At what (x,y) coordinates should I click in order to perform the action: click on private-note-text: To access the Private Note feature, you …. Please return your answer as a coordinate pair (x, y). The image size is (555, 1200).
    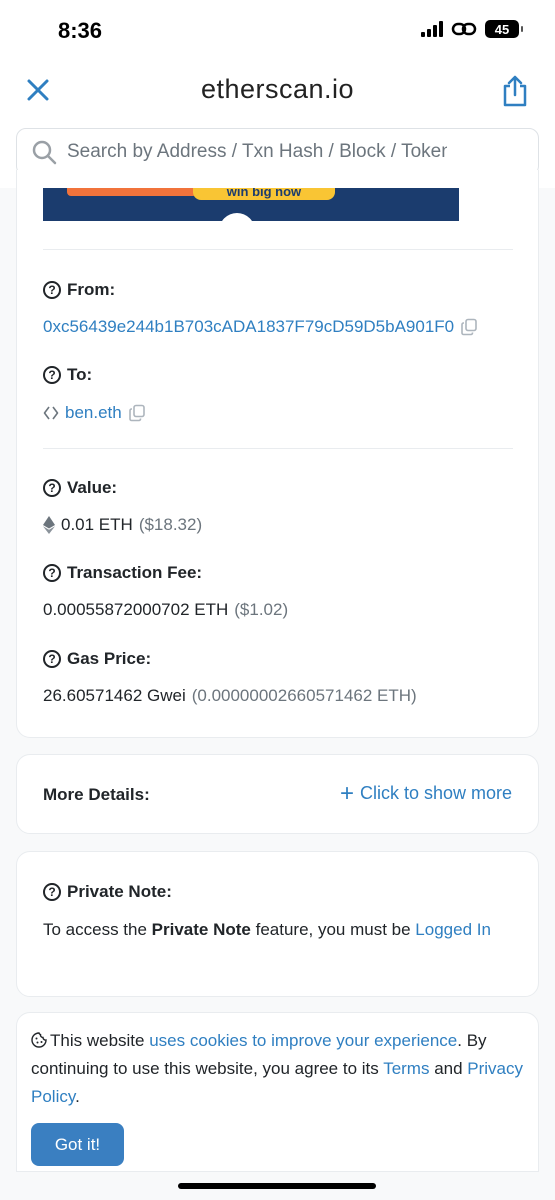
    Looking at the image, I should click on (267, 929).